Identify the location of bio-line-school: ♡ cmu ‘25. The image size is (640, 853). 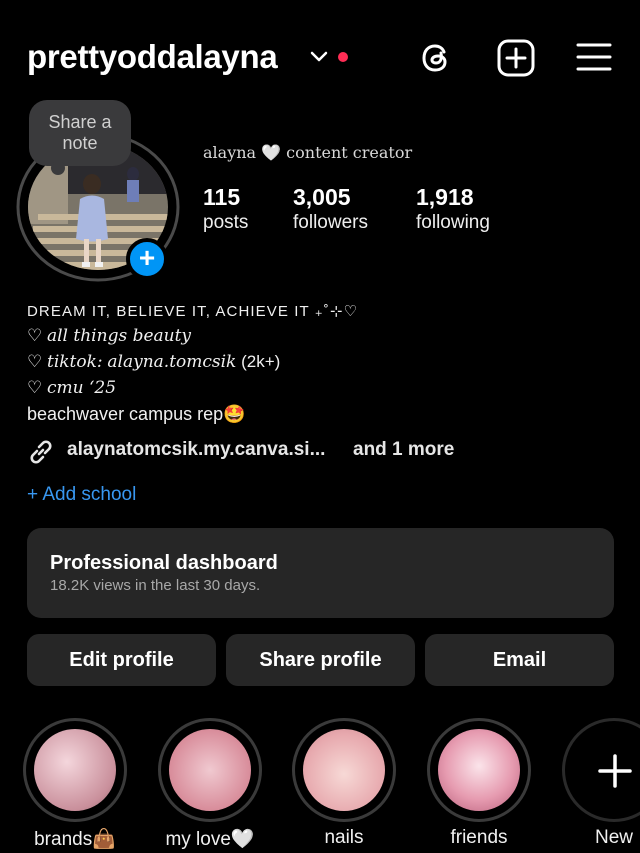
(71, 388).